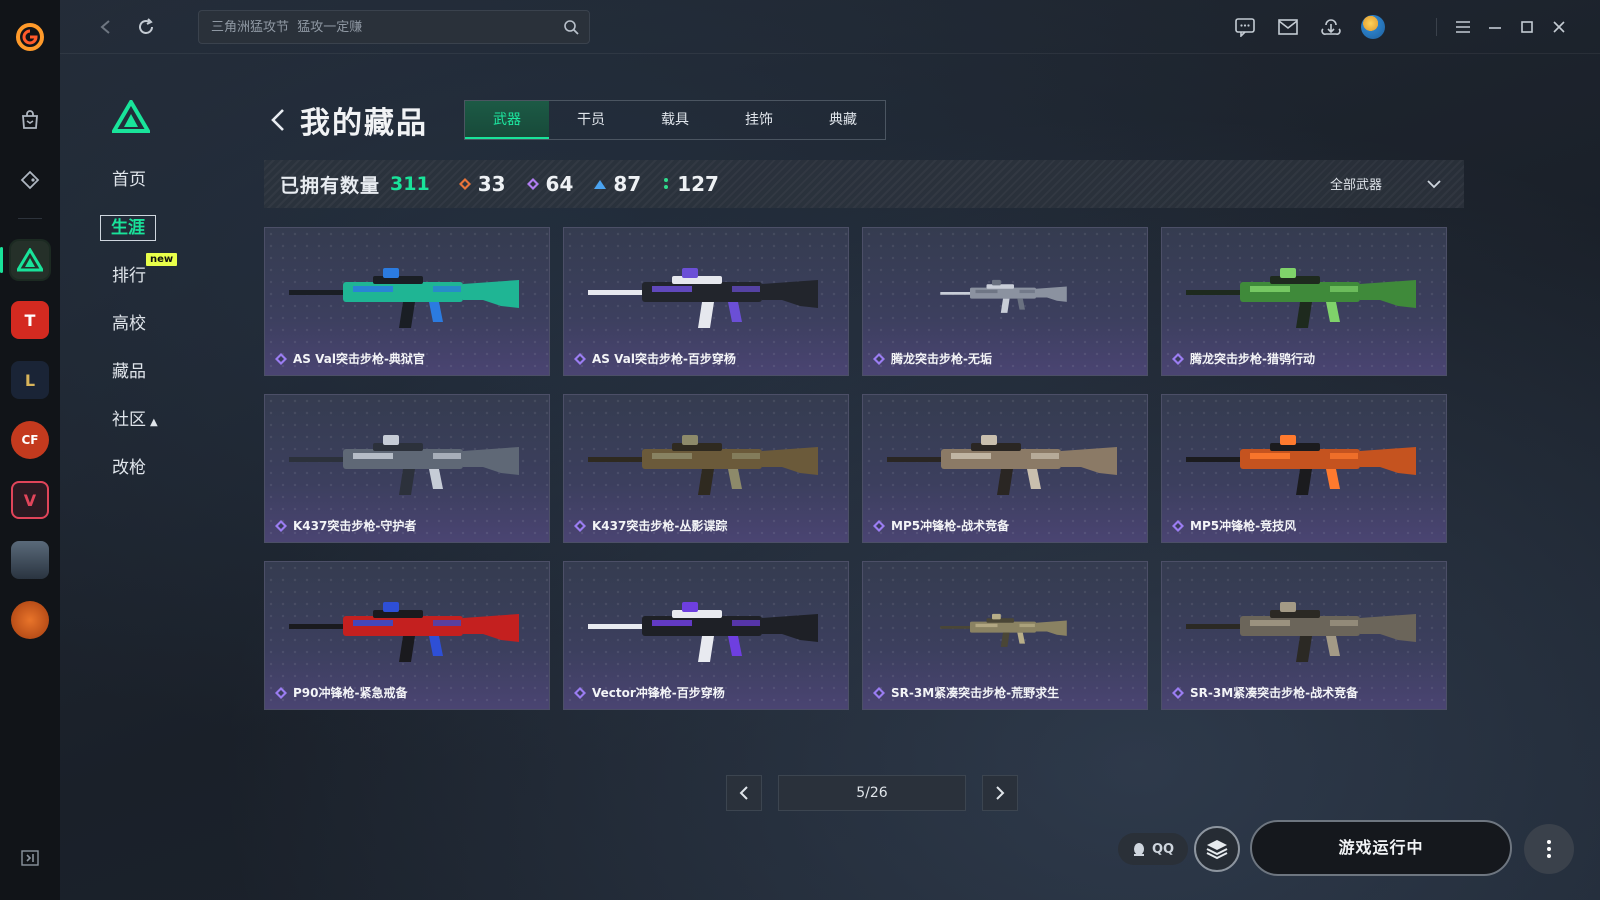 The image size is (1600, 900). I want to click on rail-game-delta-force, so click(24, 260).